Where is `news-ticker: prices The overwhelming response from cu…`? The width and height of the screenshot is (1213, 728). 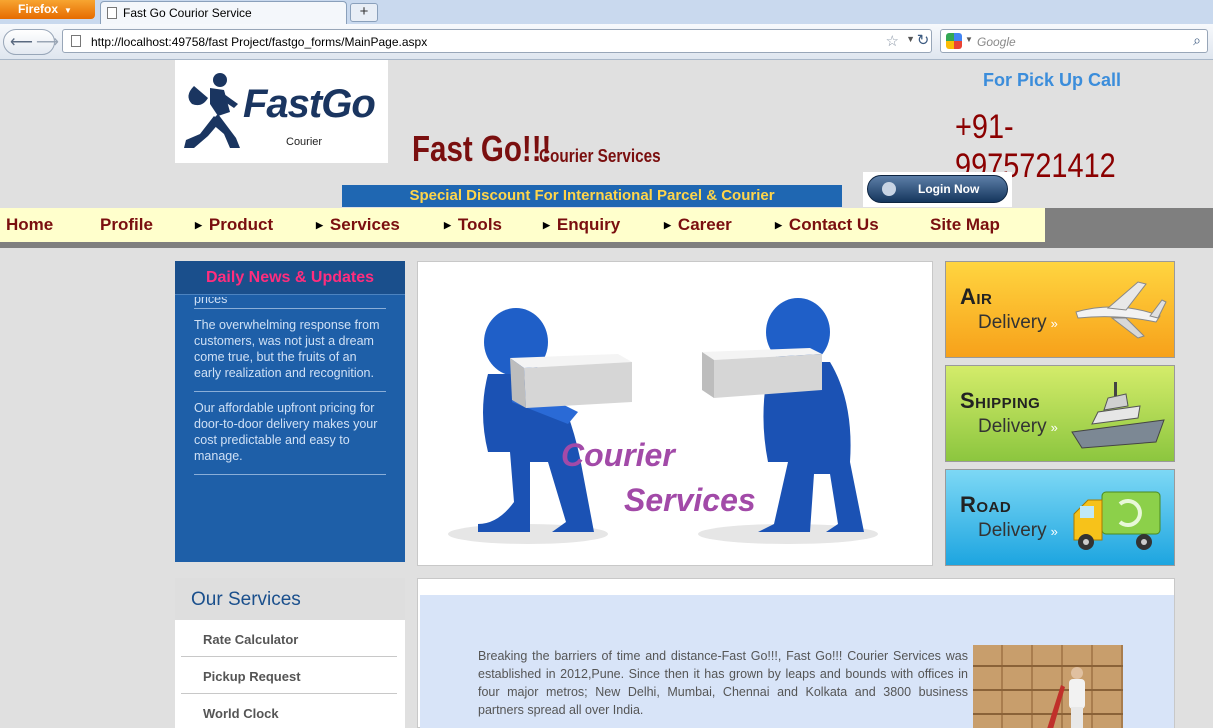
news-ticker: prices The overwhelming response from cu… is located at coordinates (290, 388).